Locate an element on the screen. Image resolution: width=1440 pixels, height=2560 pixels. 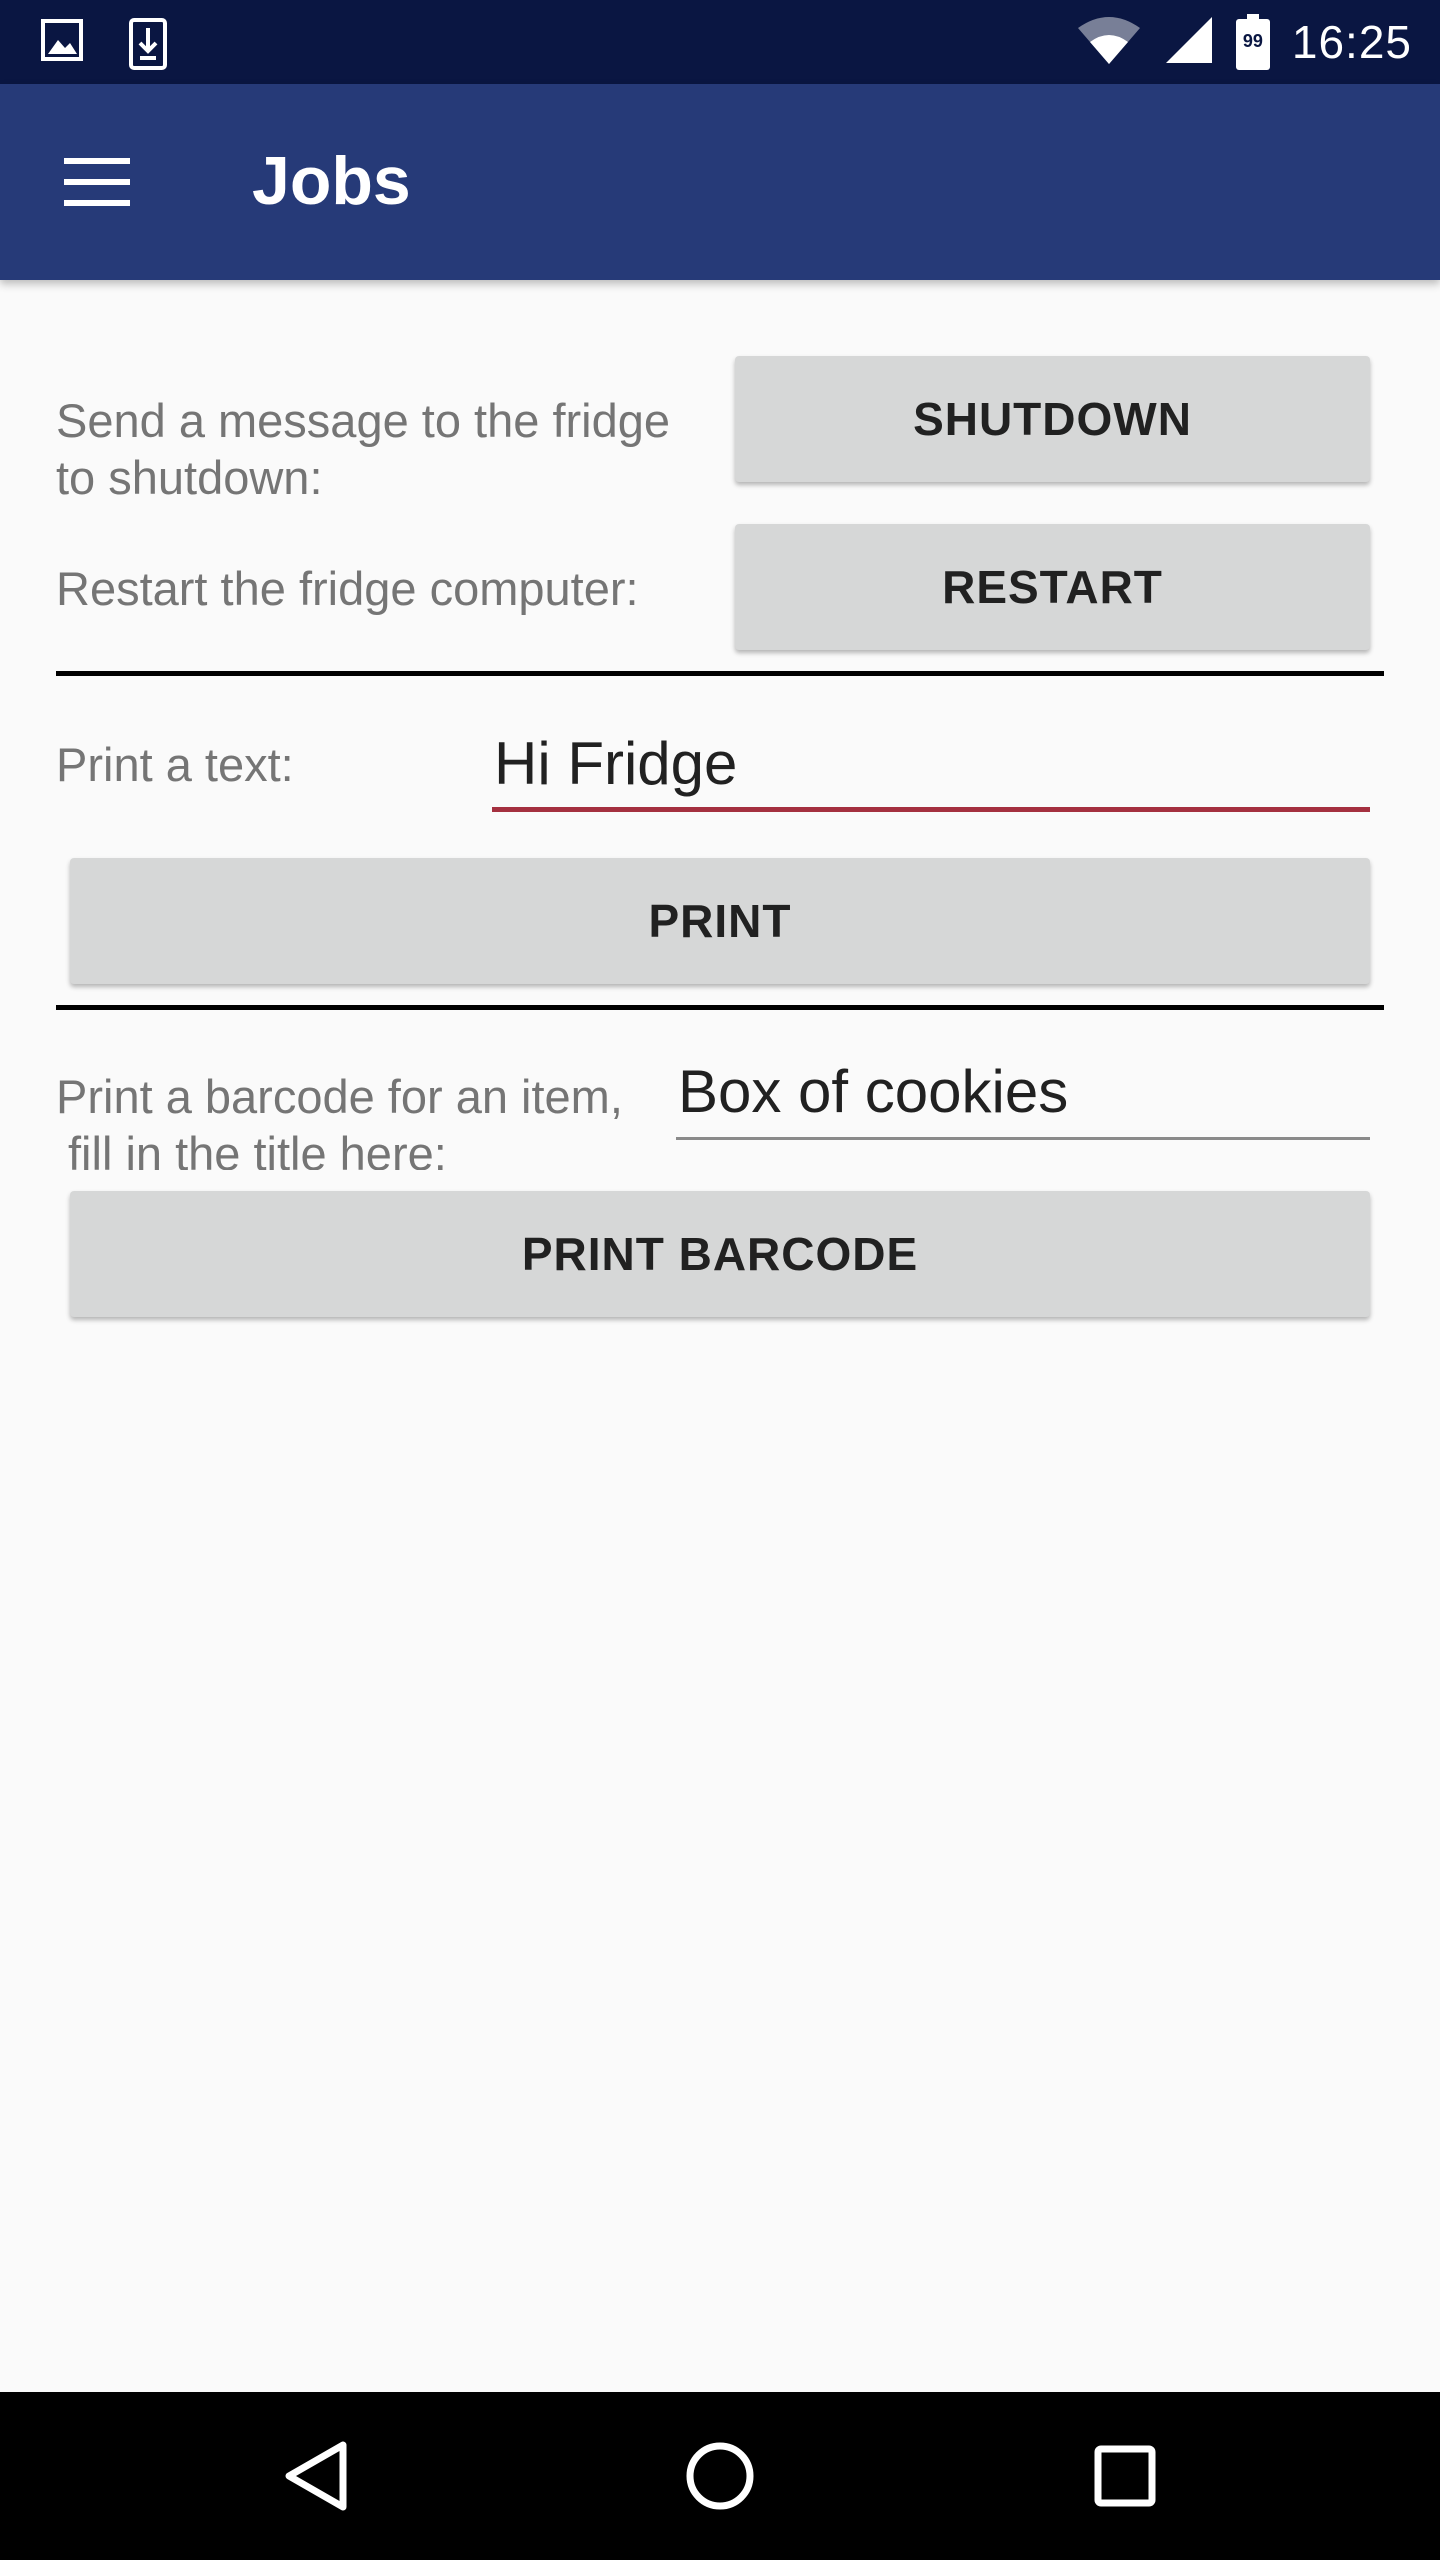
print-text-input-underline is located at coordinates (931, 809).